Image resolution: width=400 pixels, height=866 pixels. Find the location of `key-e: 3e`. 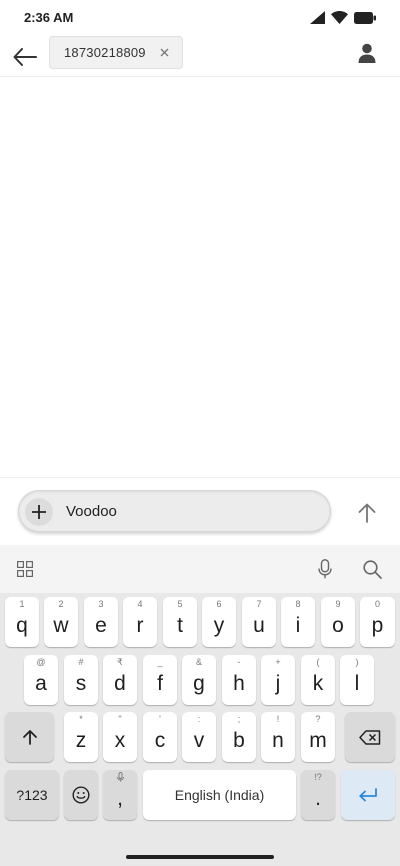

key-e: 3e is located at coordinates (101, 622).